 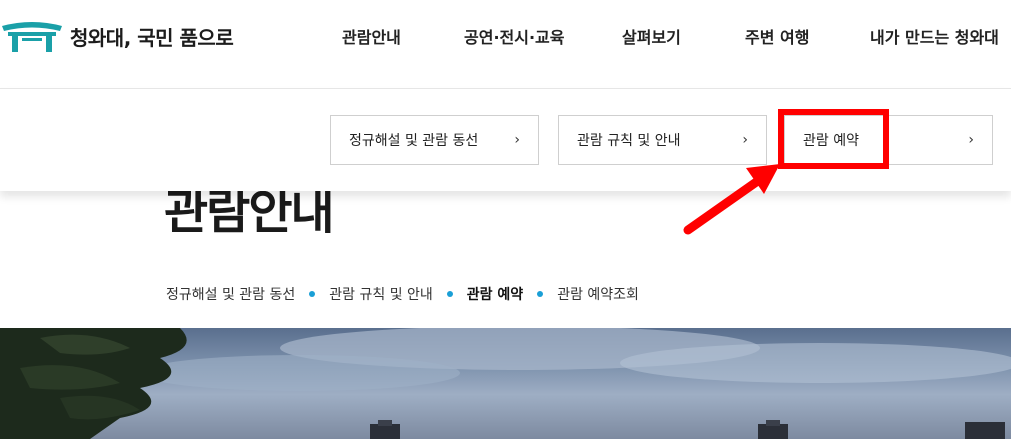 What do you see at coordinates (514, 37) in the screenshot?
I see `nav-item-events: 공연·전시·교육` at bounding box center [514, 37].